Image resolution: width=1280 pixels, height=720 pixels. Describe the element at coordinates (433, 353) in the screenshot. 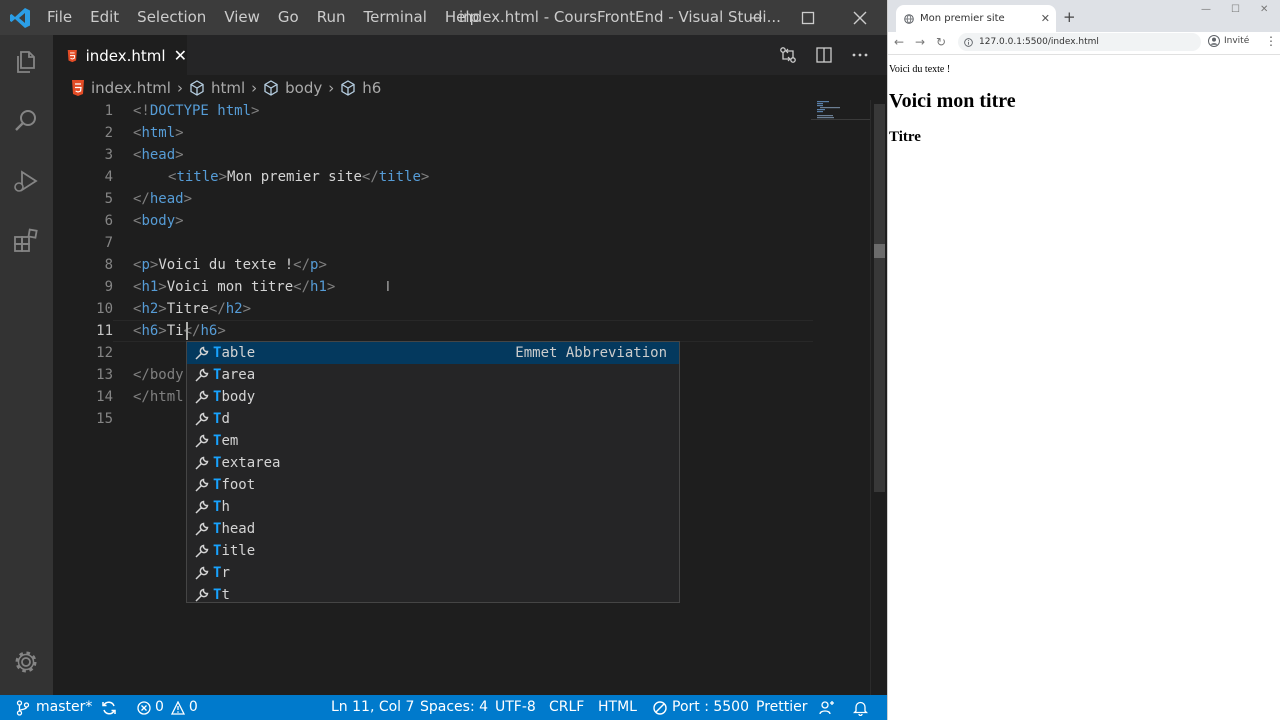

I see `suggestion-item-selected: Table Emmet Abbreviation` at that location.